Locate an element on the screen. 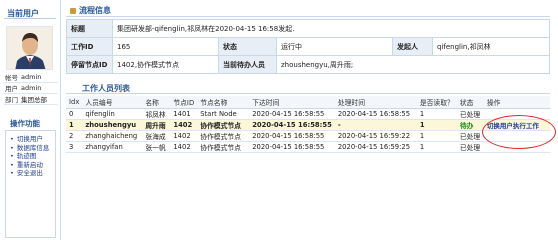  row-action: 切换用户执行工作 is located at coordinates (516, 125).